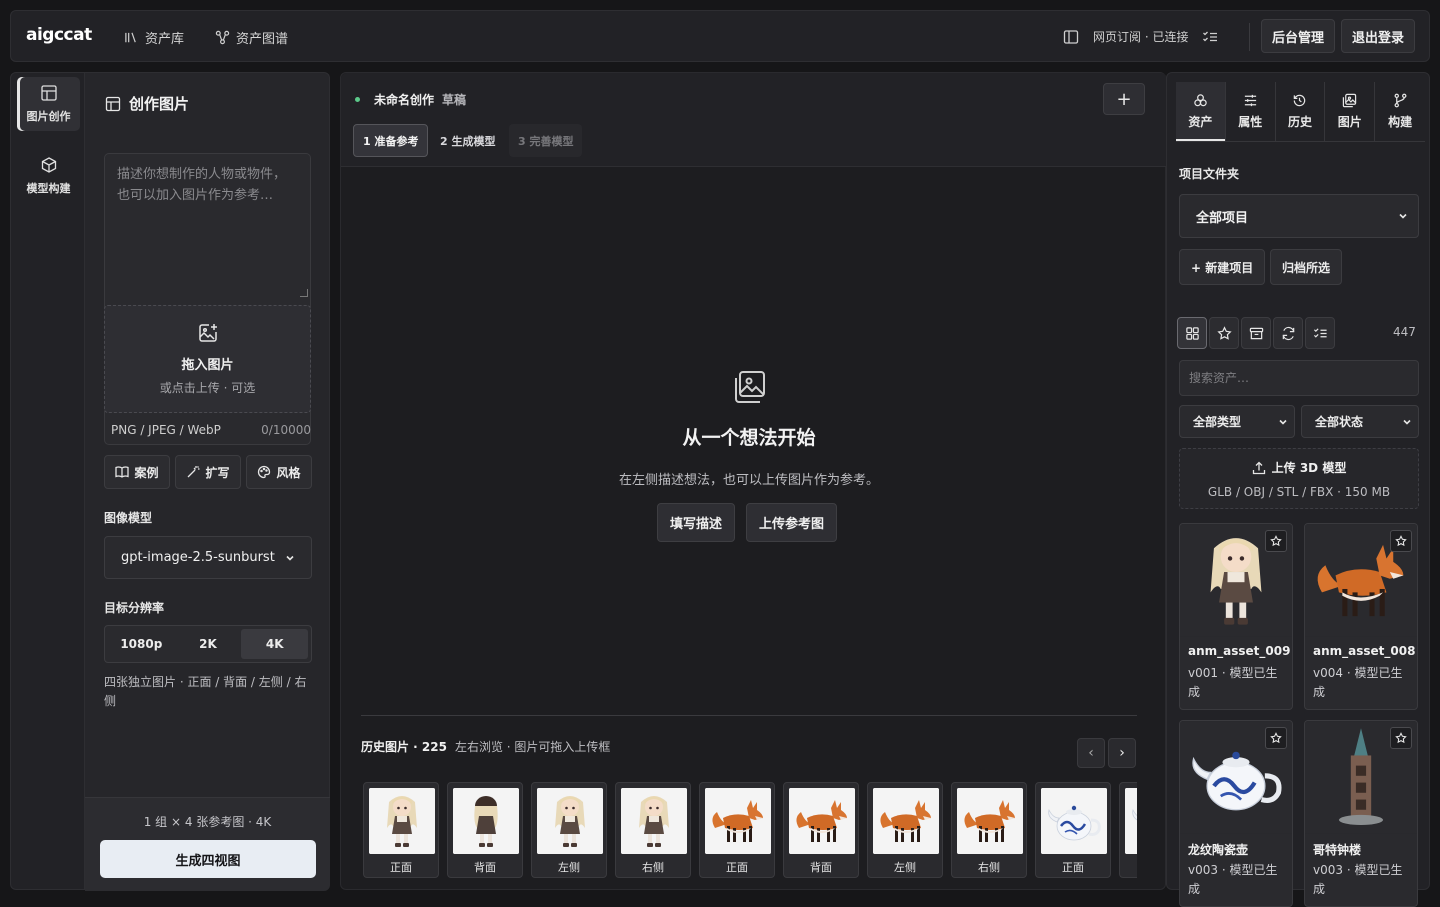 The height and width of the screenshot is (907, 1440). I want to click on history-next-button: ›, so click(1122, 753).